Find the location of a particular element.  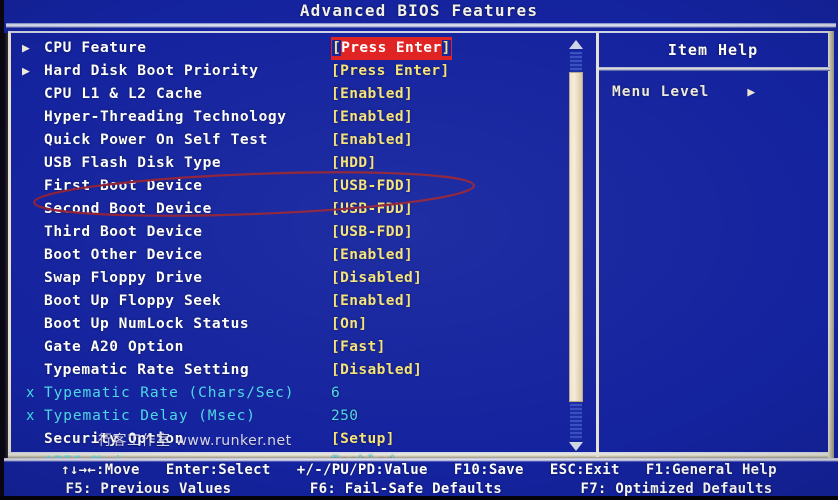

setting-row: Gate A20 Option [Fast] is located at coordinates (283, 347).